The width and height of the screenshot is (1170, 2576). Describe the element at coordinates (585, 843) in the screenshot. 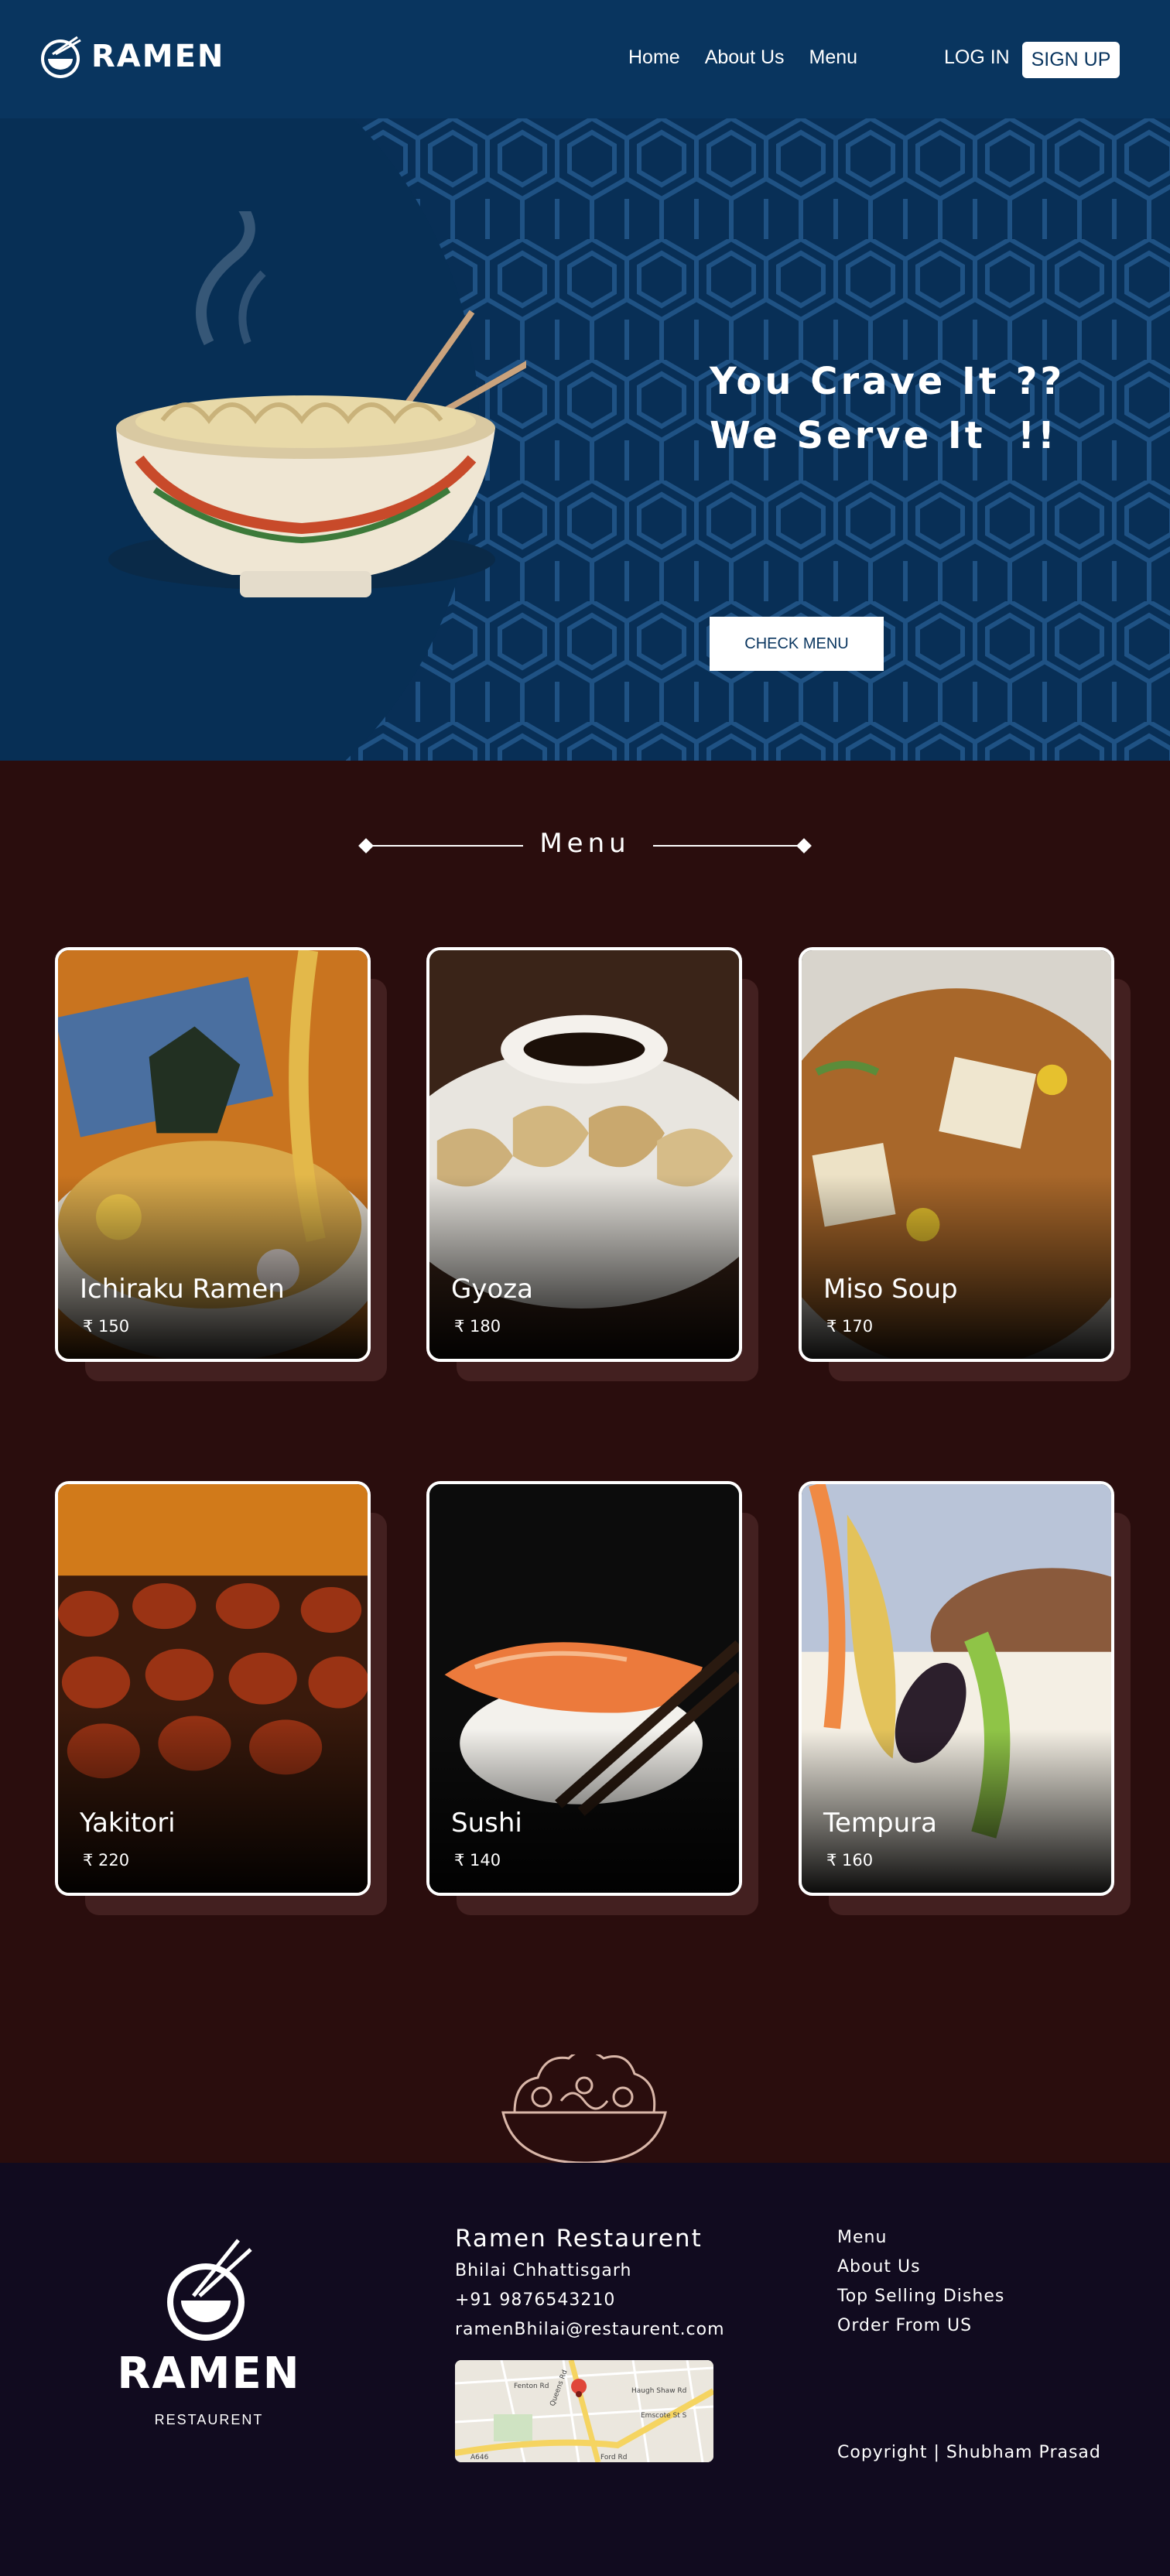

I see `menu-title: Menu` at that location.